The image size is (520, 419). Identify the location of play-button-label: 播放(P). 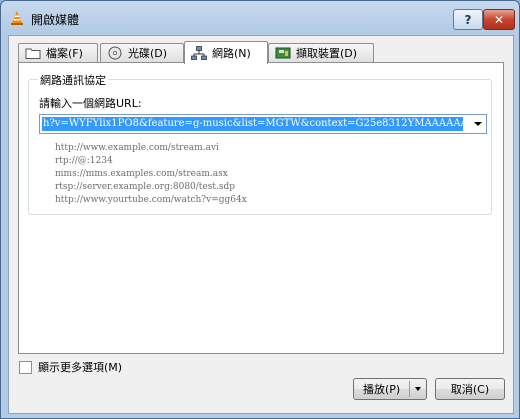
(381, 389).